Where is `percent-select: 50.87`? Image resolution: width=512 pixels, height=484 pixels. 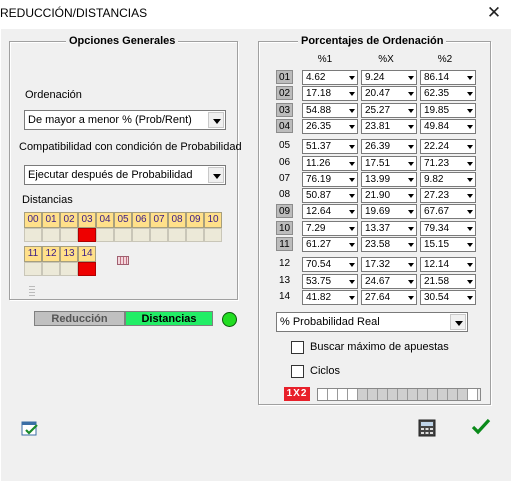 percent-select: 50.87 is located at coordinates (330, 196).